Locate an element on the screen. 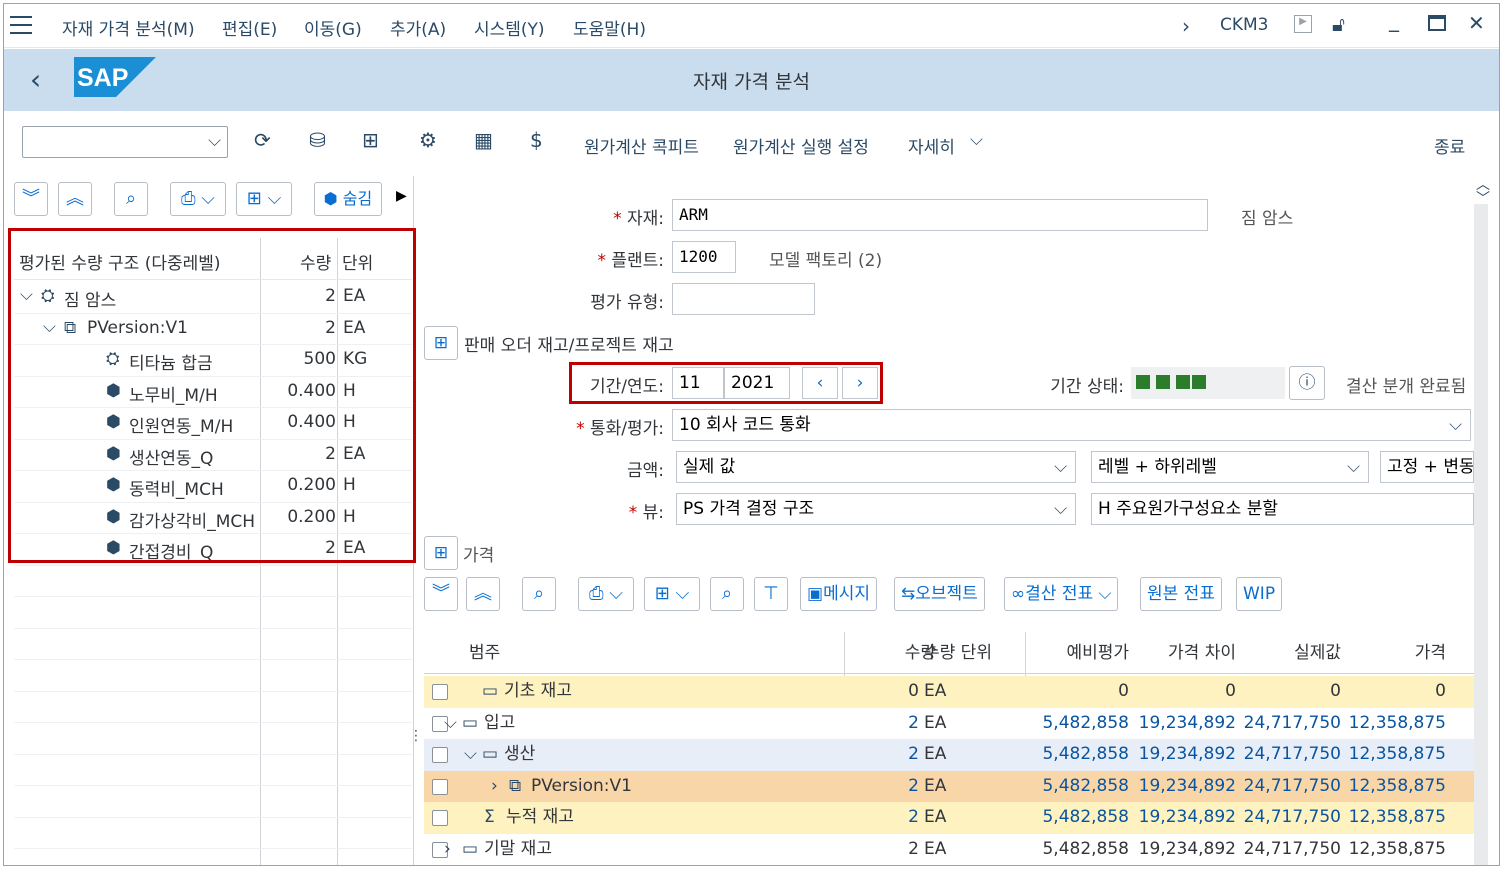 This screenshot has width=1503, height=869. glasses-icon: ∞ is located at coordinates (1018, 594).